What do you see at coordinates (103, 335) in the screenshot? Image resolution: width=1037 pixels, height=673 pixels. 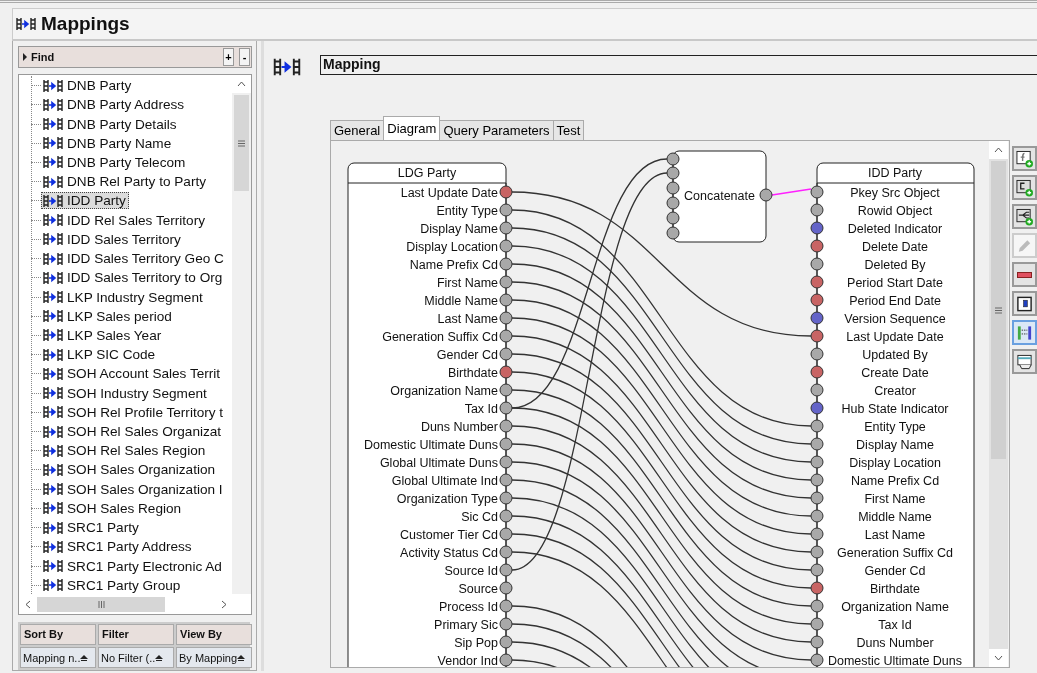 I see `mapping-item: LKP Sales Year` at bounding box center [103, 335].